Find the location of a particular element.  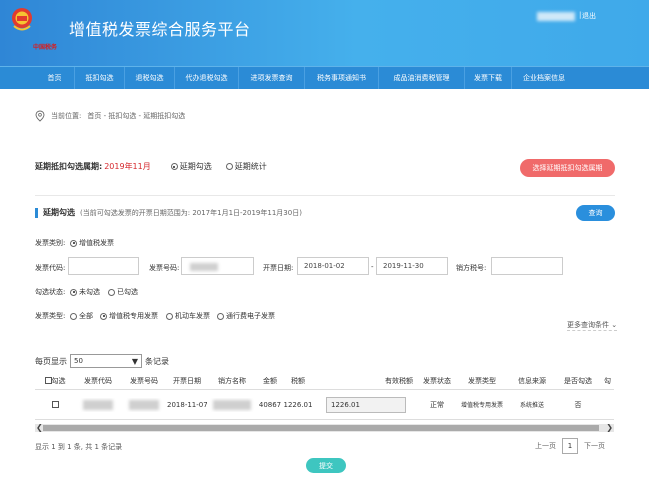

checkbox-icon is located at coordinates (55, 404).